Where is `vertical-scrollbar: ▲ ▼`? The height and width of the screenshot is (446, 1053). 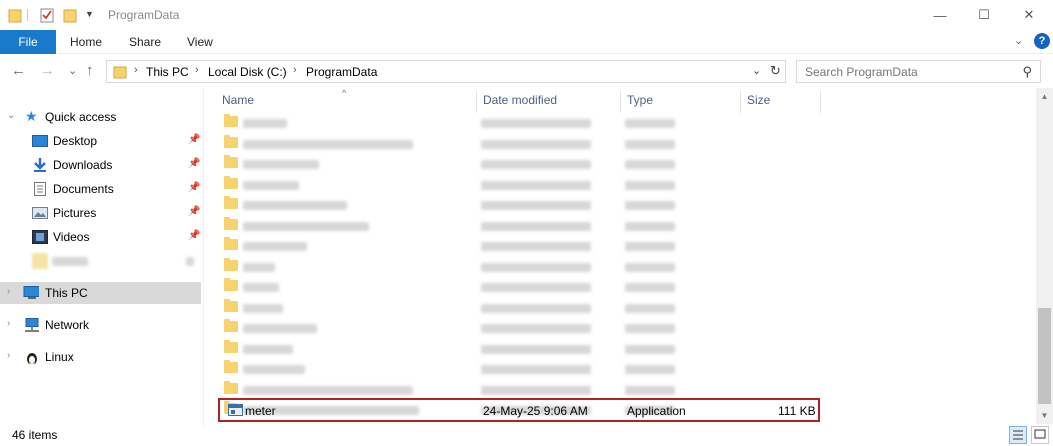 vertical-scrollbar: ▲ ▼ is located at coordinates (1044, 256).